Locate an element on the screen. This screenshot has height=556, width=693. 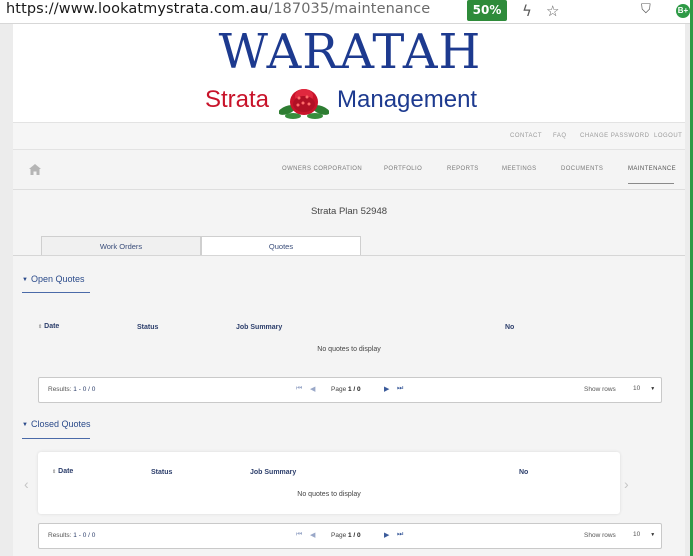
open-quotes-heading: Open Quotes is located at coordinates (57, 279).